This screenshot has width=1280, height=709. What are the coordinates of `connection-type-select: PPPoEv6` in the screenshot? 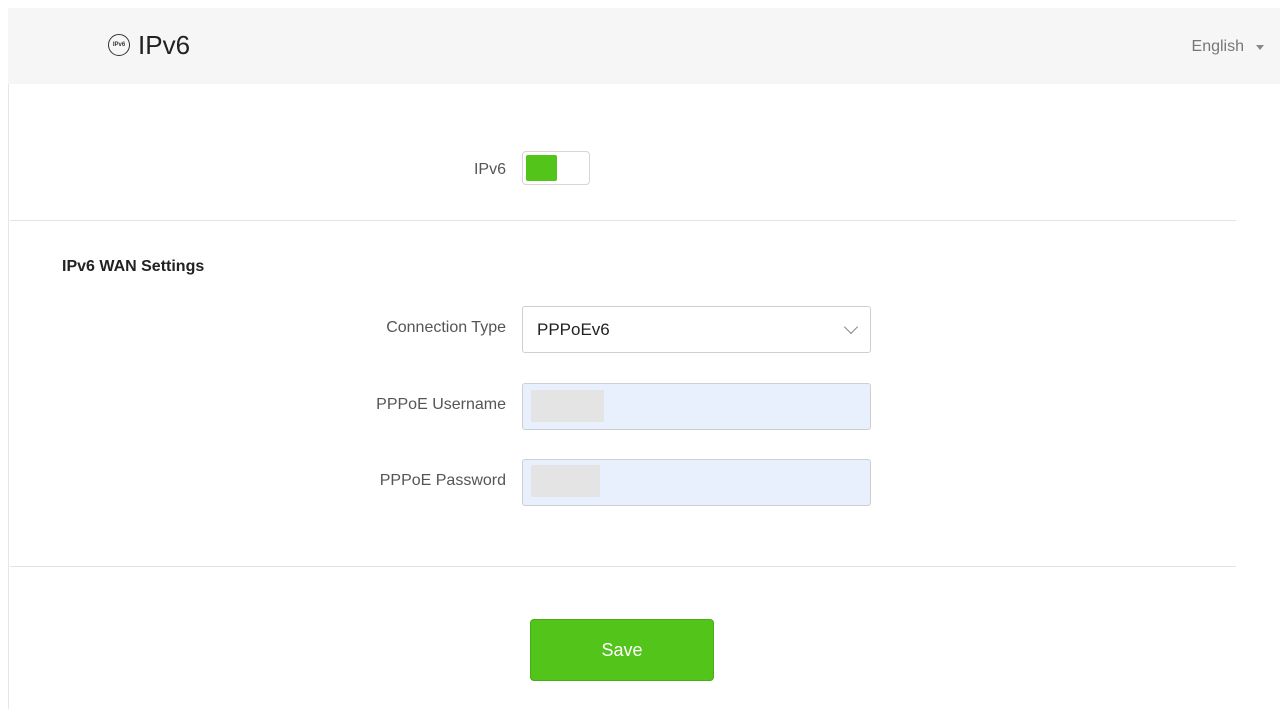 It's located at (696, 329).